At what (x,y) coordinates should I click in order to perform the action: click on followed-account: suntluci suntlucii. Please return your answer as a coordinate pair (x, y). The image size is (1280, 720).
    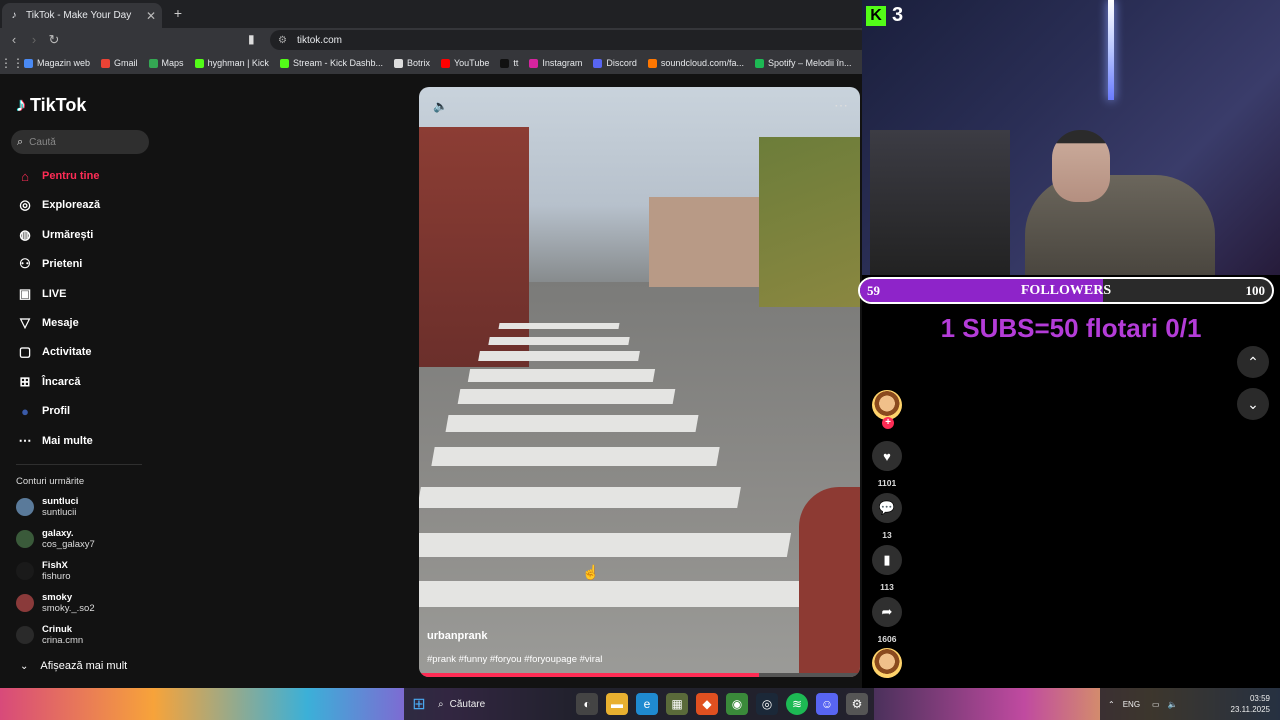
    Looking at the image, I should click on (47, 507).